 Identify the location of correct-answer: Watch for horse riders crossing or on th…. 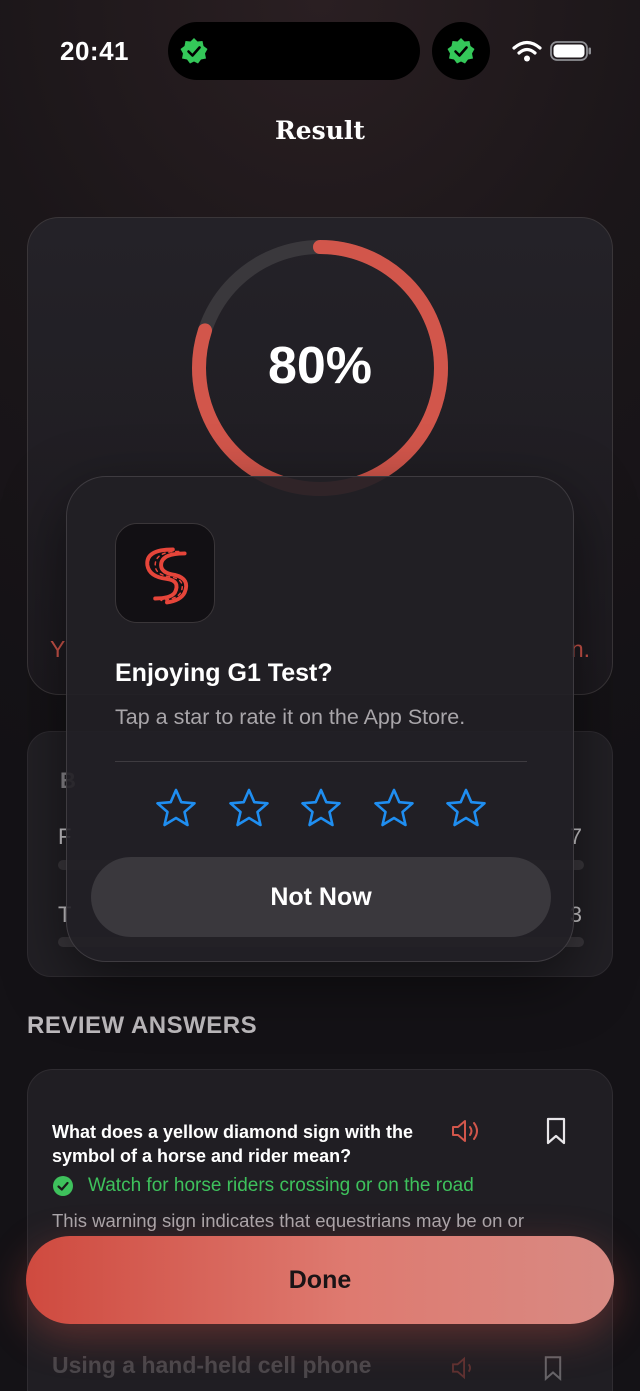
(263, 1186).